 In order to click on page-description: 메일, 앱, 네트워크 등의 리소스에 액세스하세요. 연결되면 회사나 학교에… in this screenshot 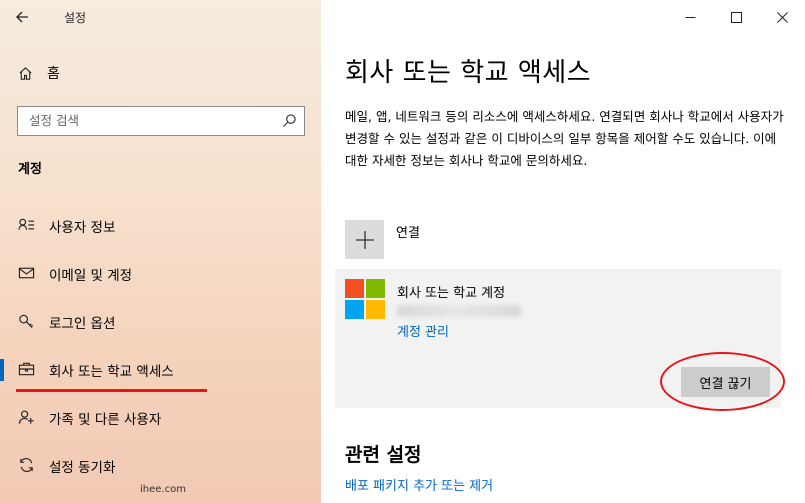, I will do `click(564, 138)`.